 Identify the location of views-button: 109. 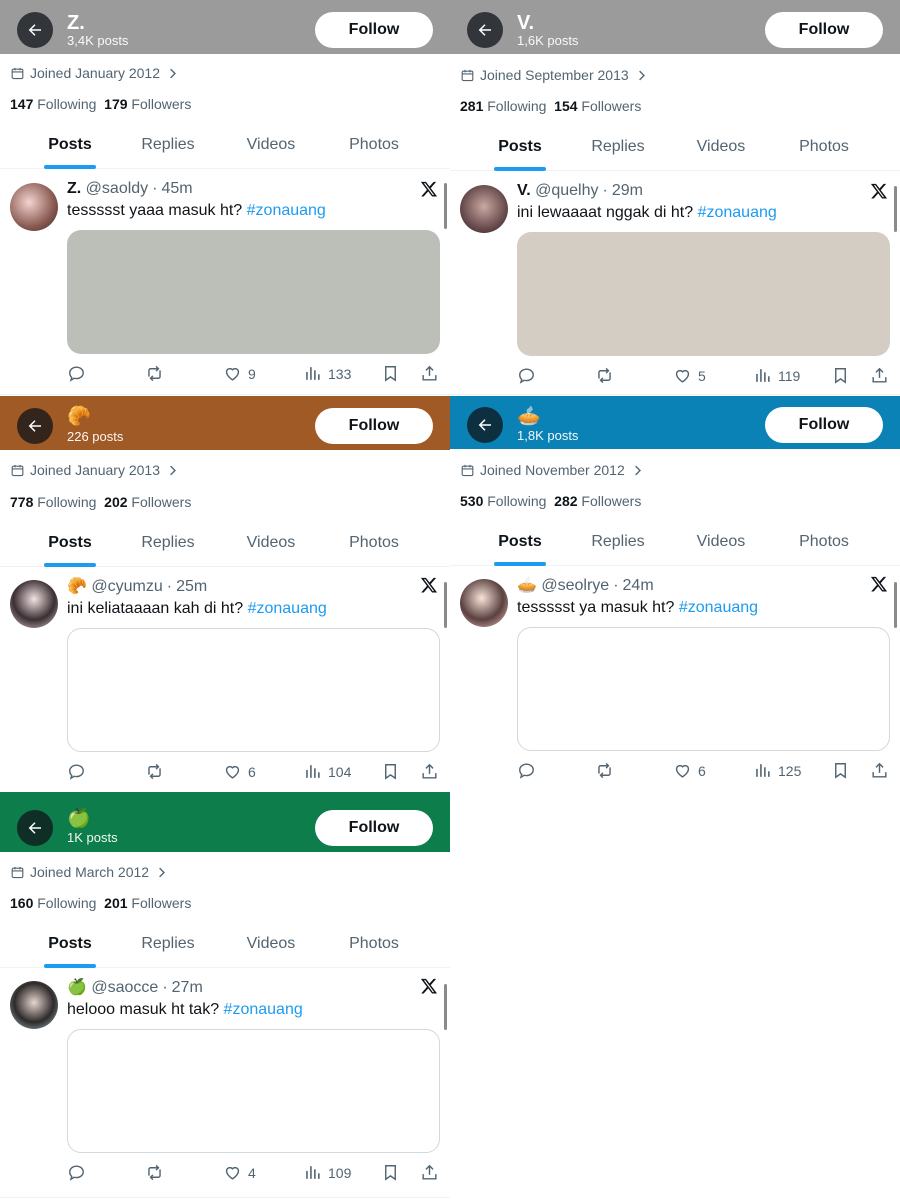
(327, 1172).